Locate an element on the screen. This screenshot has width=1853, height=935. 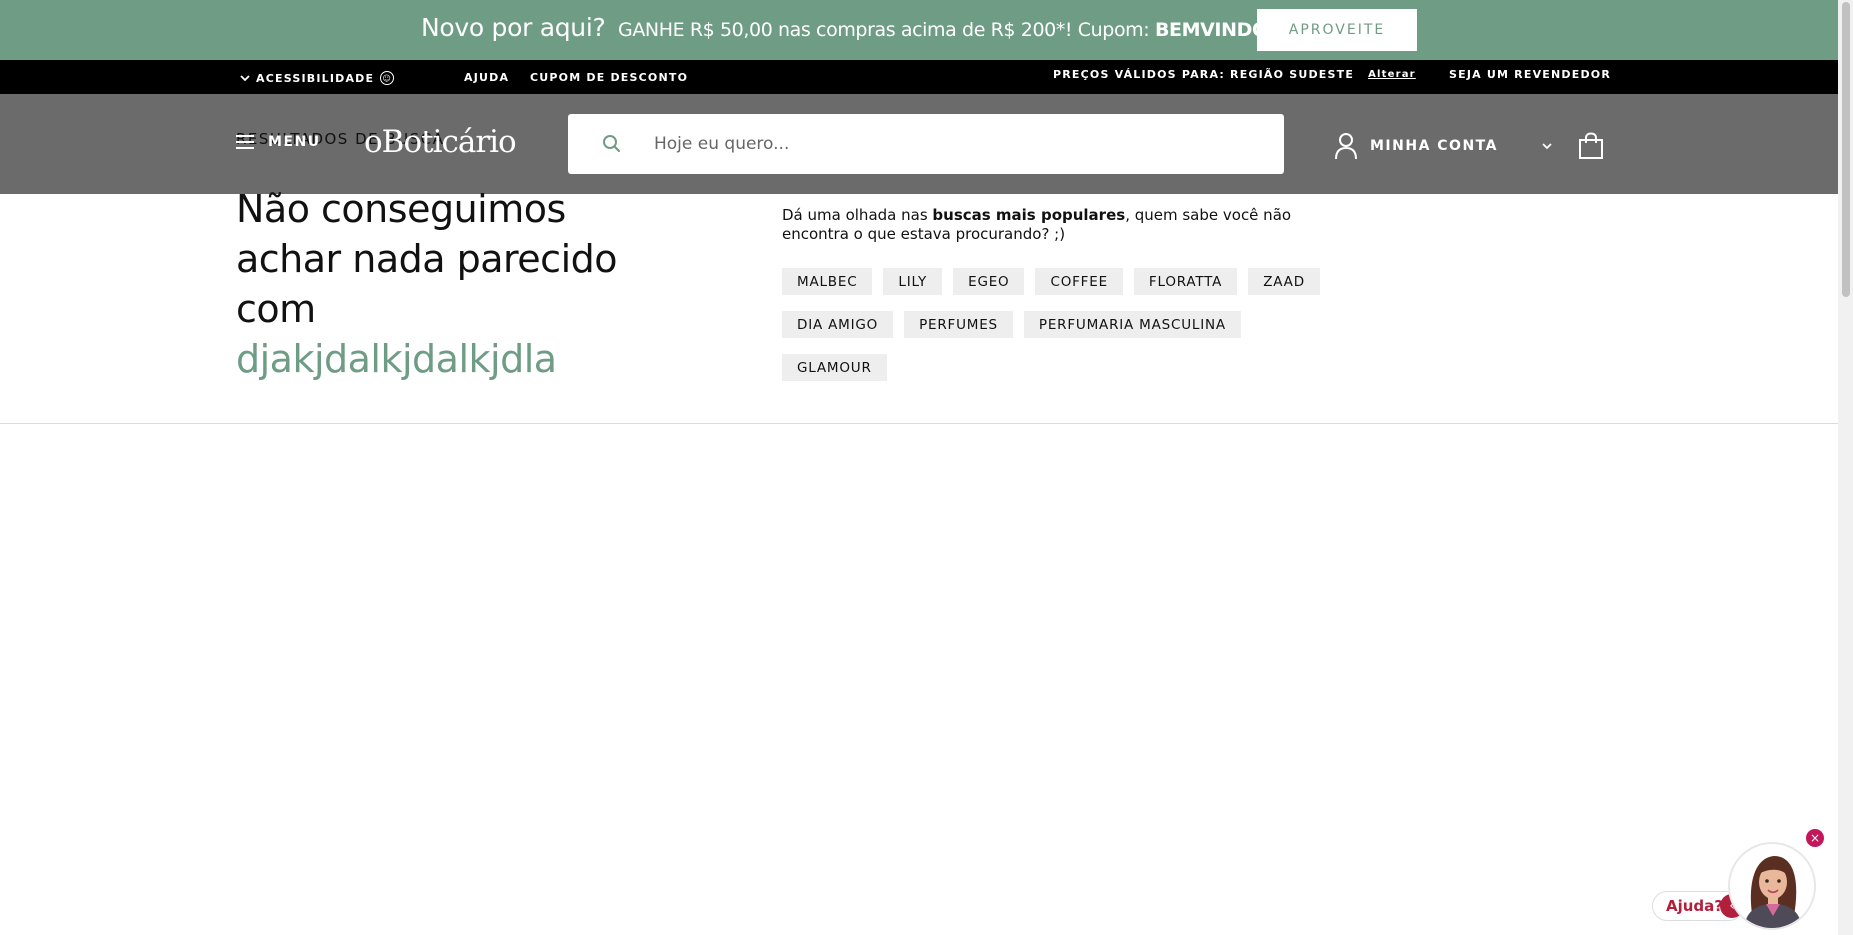
chat-assistant-avatar is located at coordinates (1772, 886).